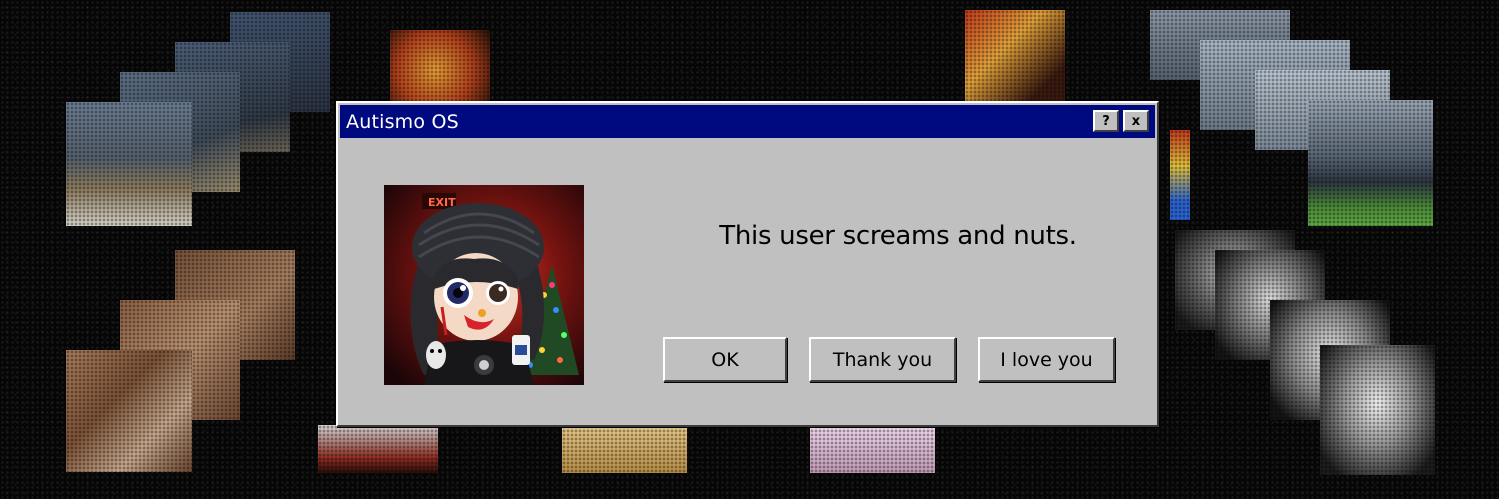  I want to click on close-button: x, so click(1136, 121).